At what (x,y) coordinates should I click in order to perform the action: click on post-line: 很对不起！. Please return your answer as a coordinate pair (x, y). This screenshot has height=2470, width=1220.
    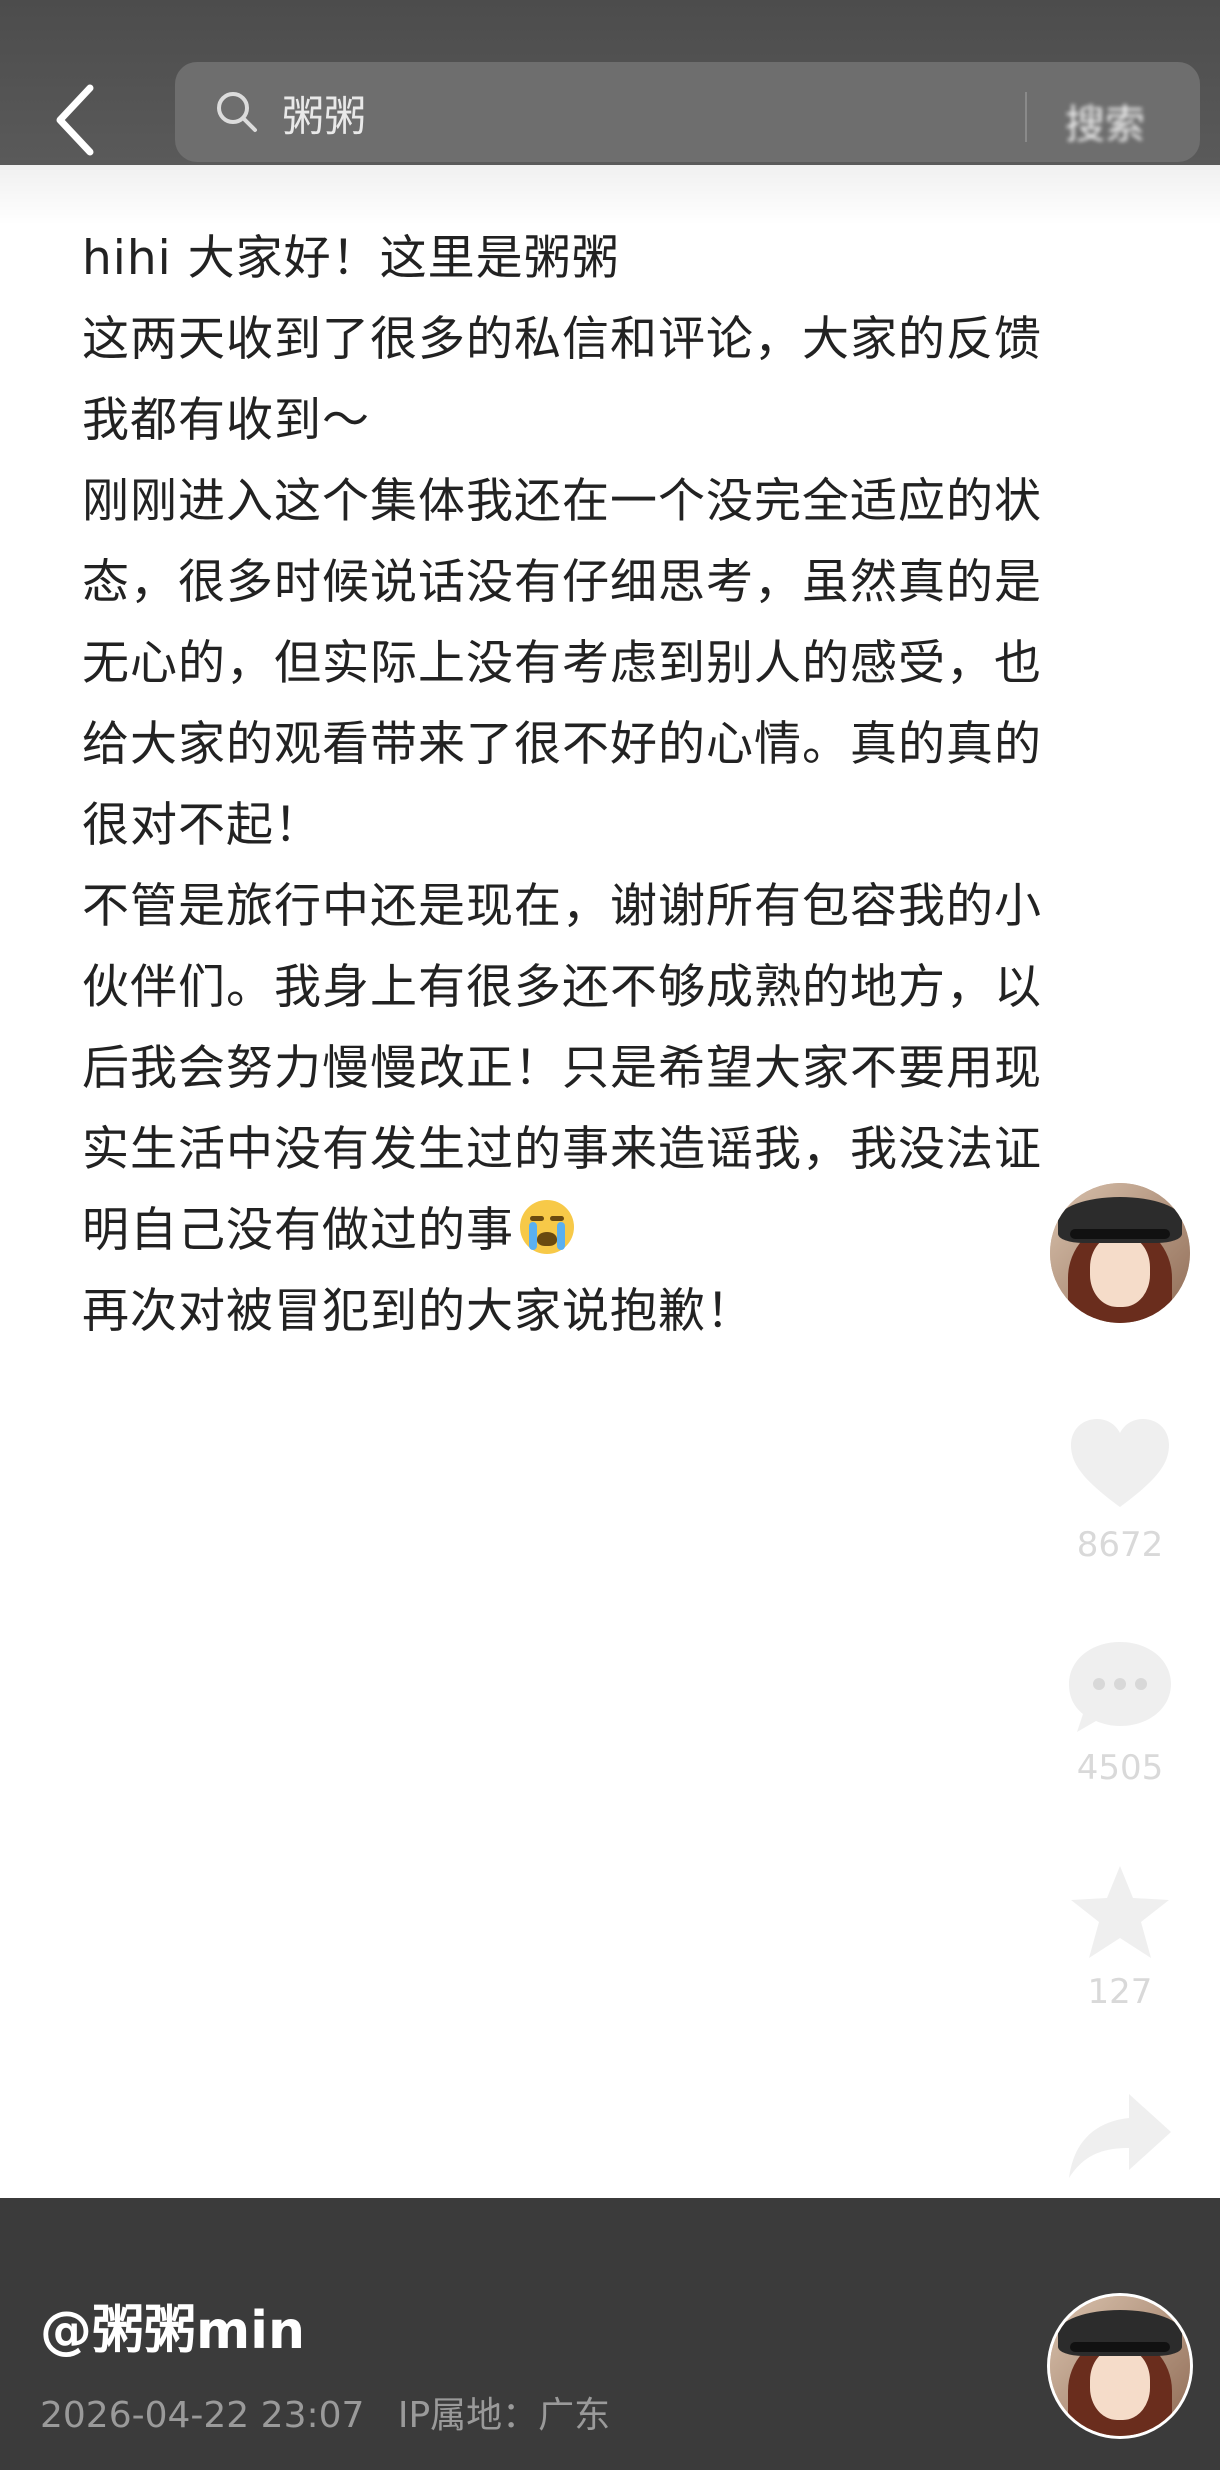
    Looking at the image, I should click on (202, 825).